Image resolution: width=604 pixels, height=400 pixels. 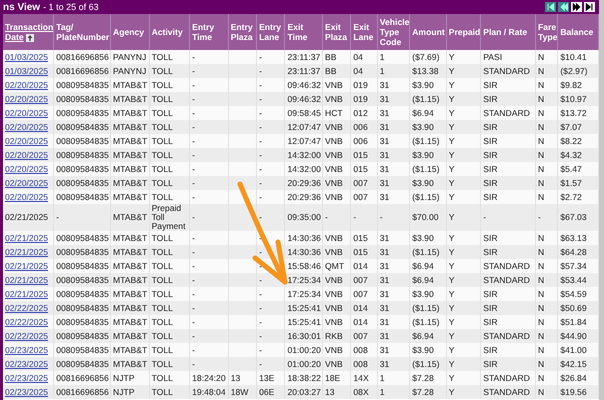 I want to click on table-cell: 20:03:27, so click(x=303, y=392).